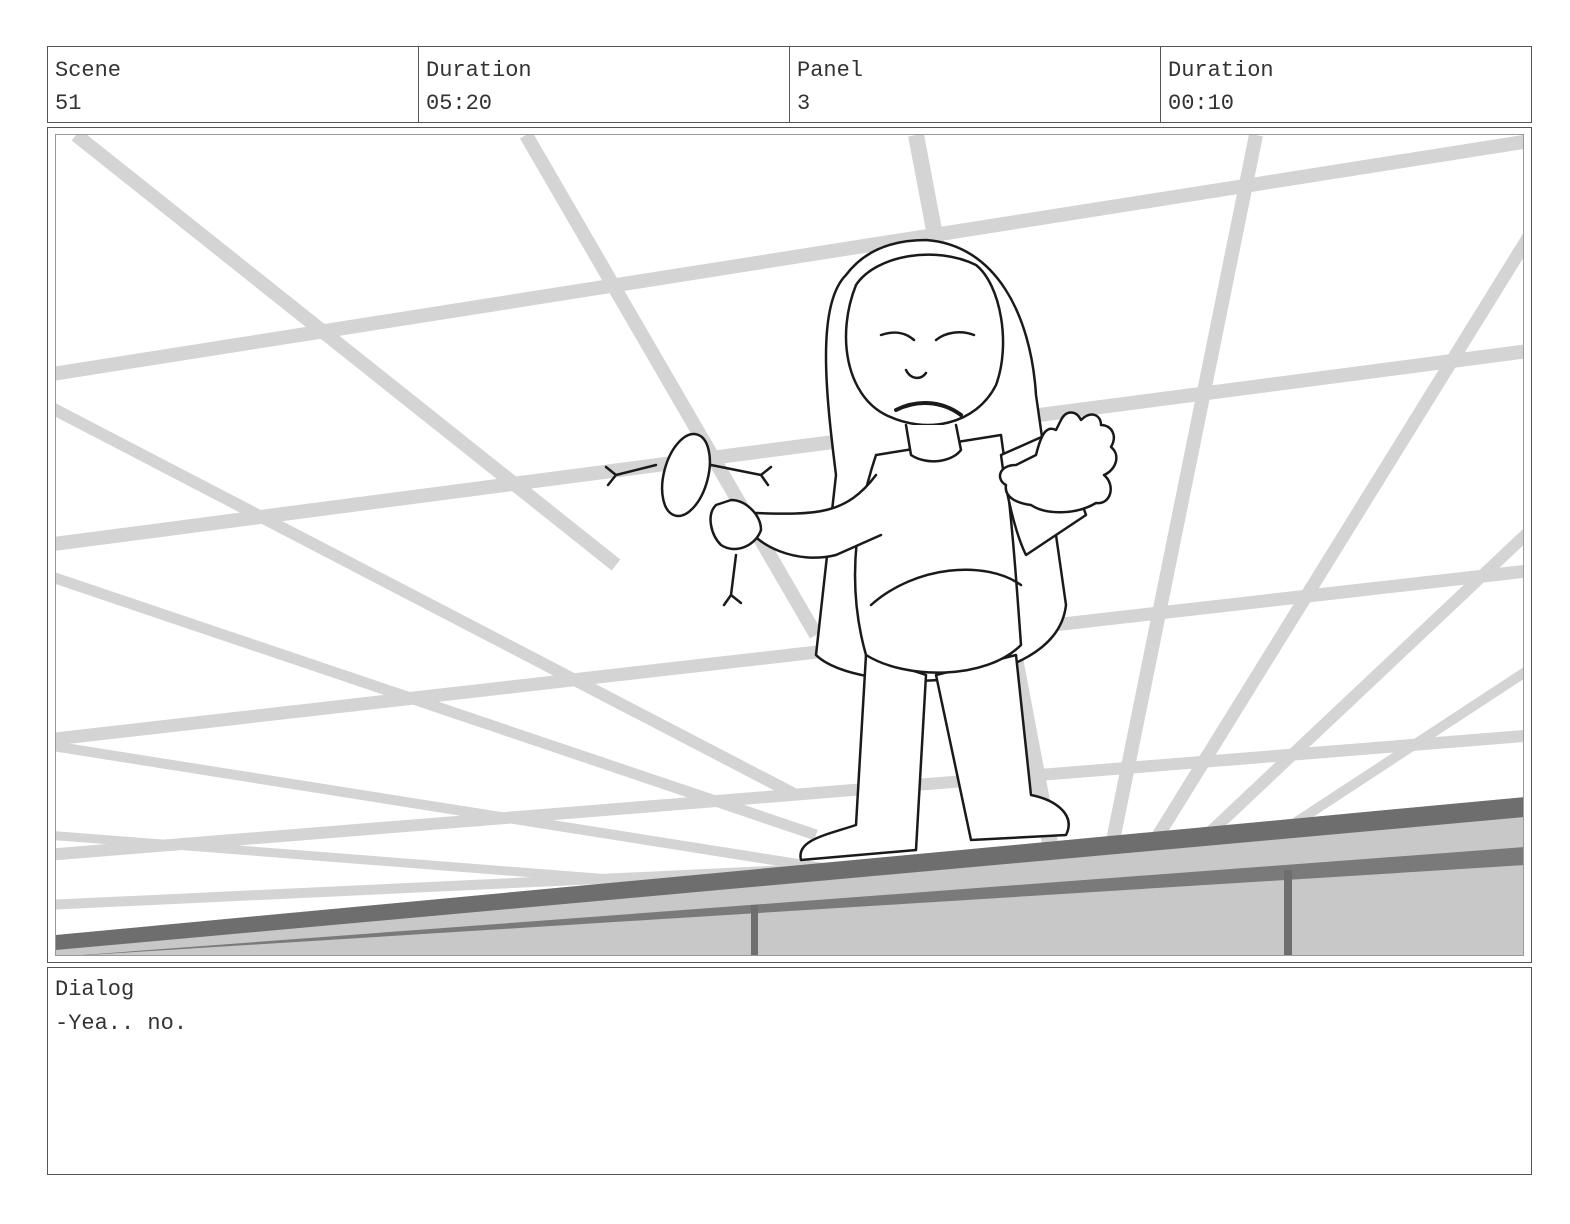 The width and height of the screenshot is (1570, 1224). What do you see at coordinates (1346, 84) in the screenshot?
I see `panel-duration-cell: Duration 00:10` at bounding box center [1346, 84].